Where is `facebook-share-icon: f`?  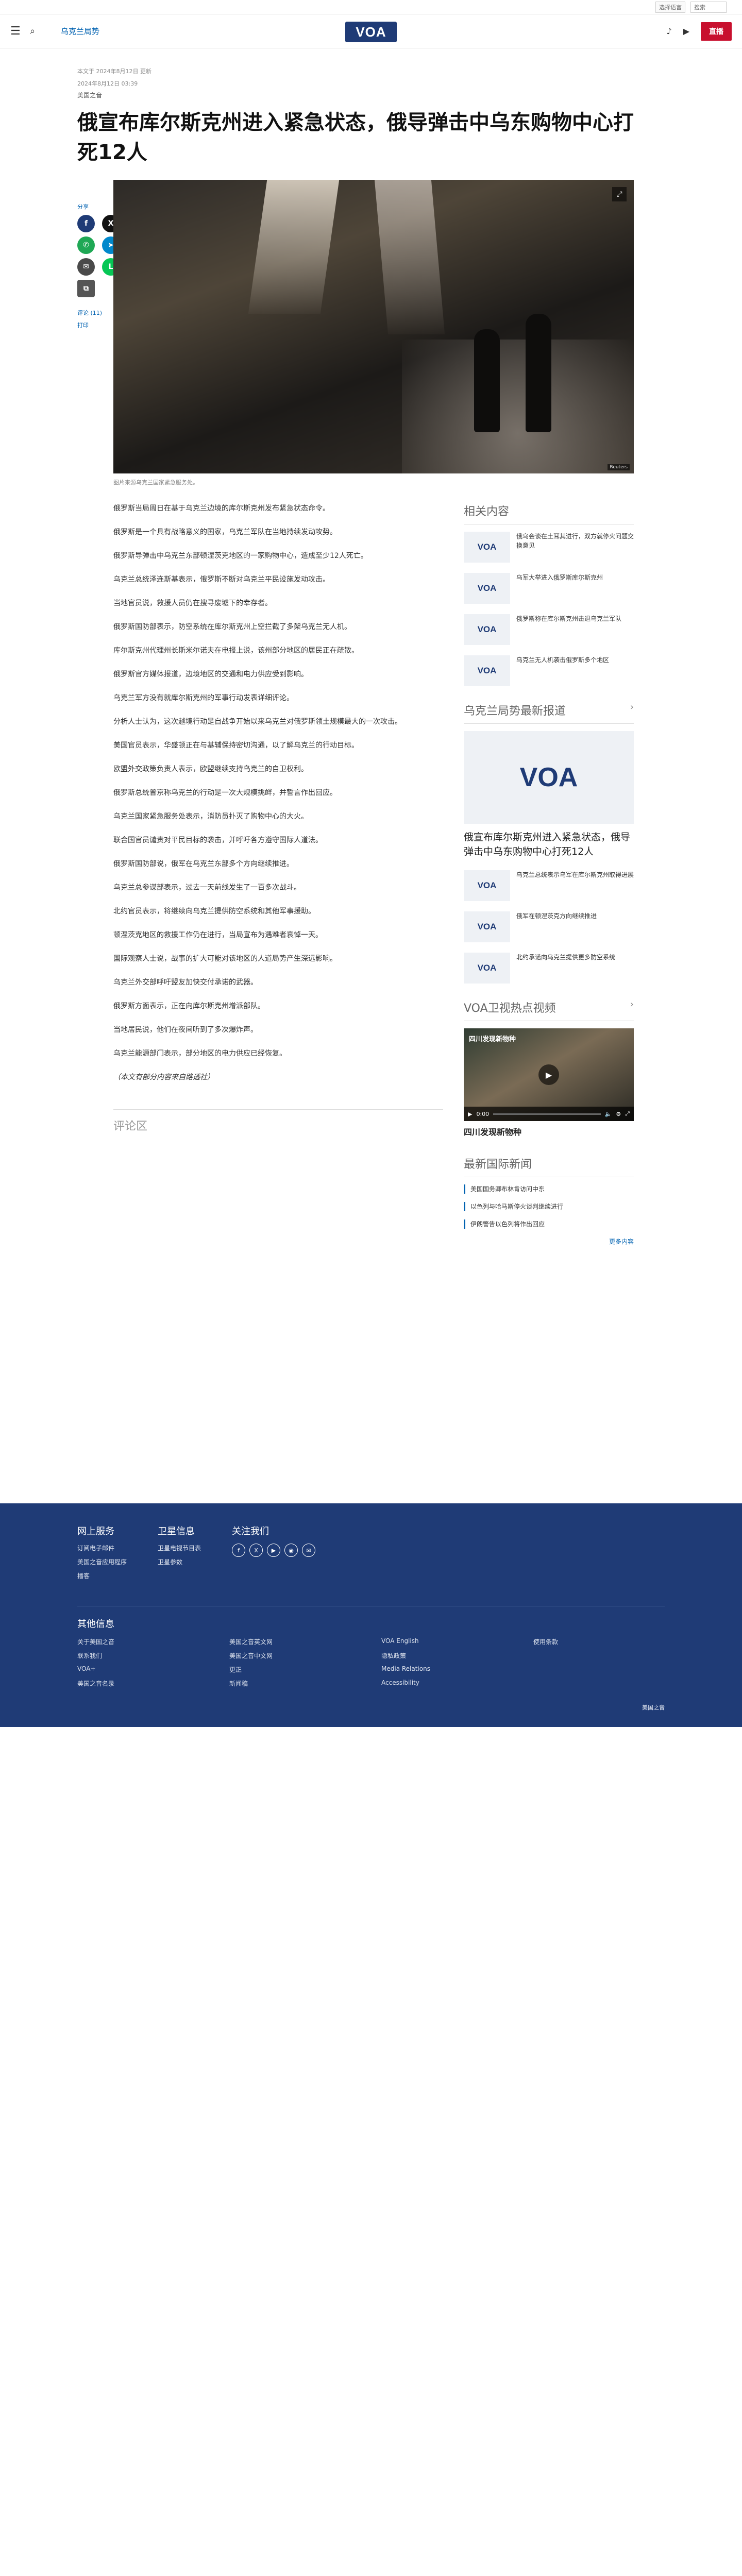 facebook-share-icon: f is located at coordinates (86, 223).